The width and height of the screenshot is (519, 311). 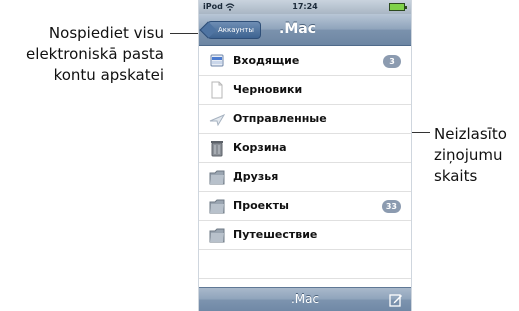 I want to click on nav-title: .Mac, so click(x=297, y=29).